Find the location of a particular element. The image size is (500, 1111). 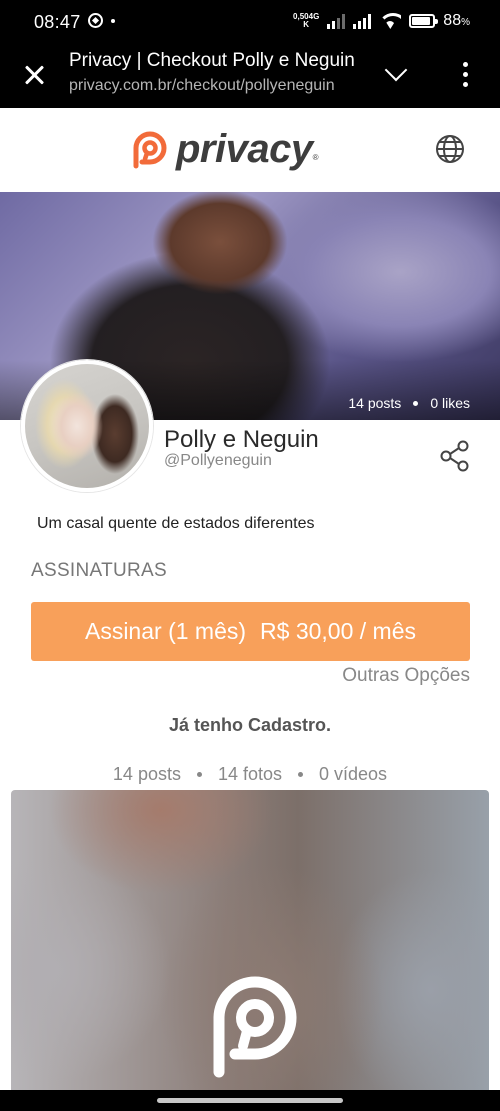

status-time: 08:47 is located at coordinates (57, 22).